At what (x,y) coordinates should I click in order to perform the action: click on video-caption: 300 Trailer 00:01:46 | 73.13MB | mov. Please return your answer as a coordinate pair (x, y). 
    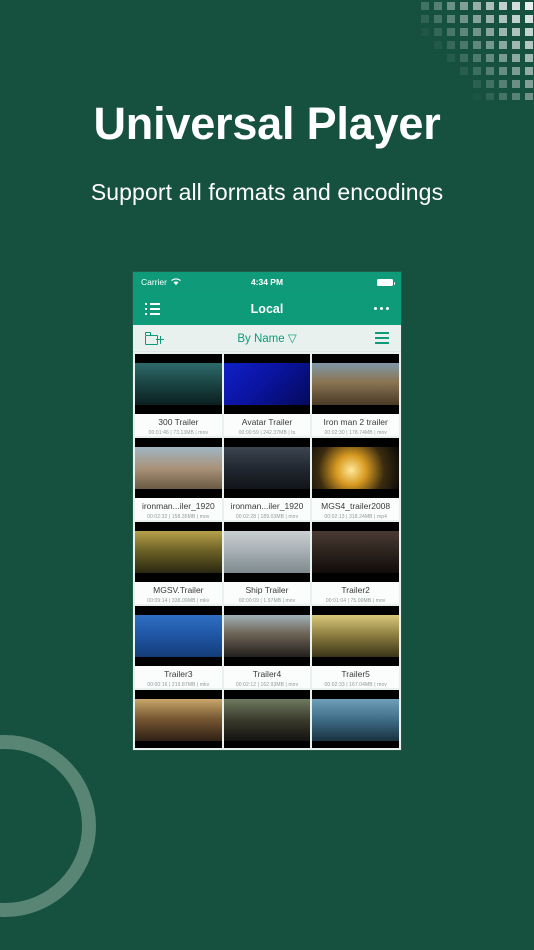
    Looking at the image, I should click on (178, 425).